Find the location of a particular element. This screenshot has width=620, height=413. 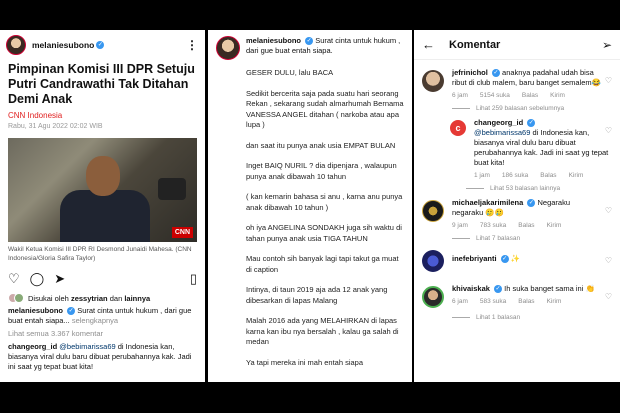

article-photo: CNN is located at coordinates (102, 190).